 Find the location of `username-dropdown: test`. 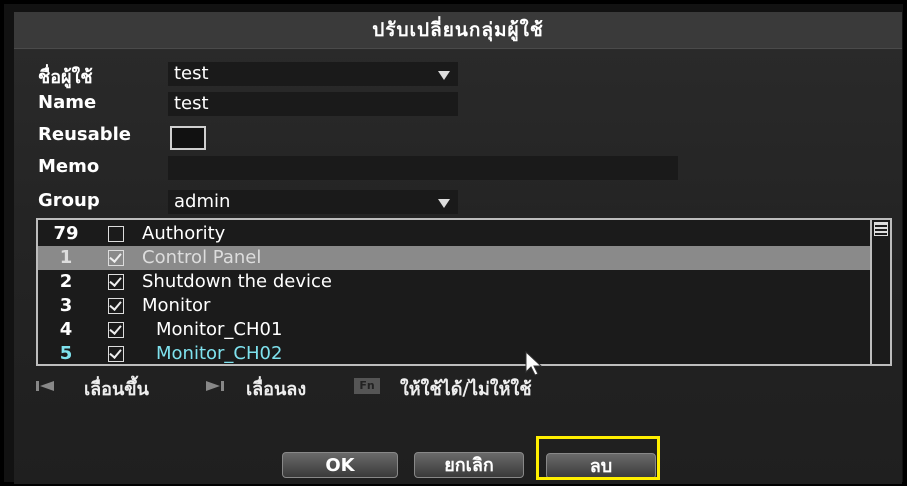

username-dropdown: test is located at coordinates (313, 74).